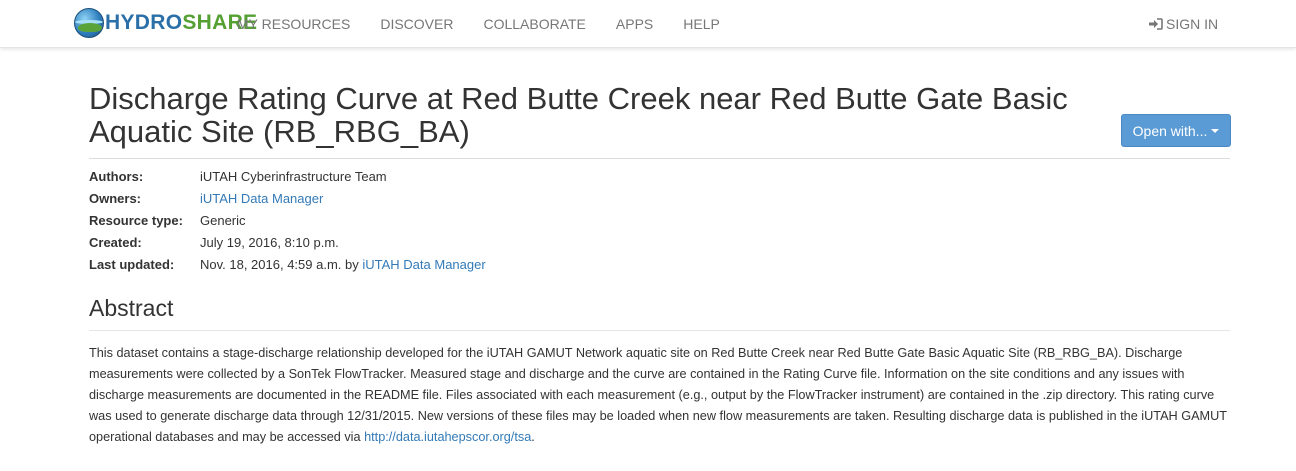 This screenshot has width=1296, height=471. I want to click on nav-my-resources: MY RESOURCES, so click(293, 24).